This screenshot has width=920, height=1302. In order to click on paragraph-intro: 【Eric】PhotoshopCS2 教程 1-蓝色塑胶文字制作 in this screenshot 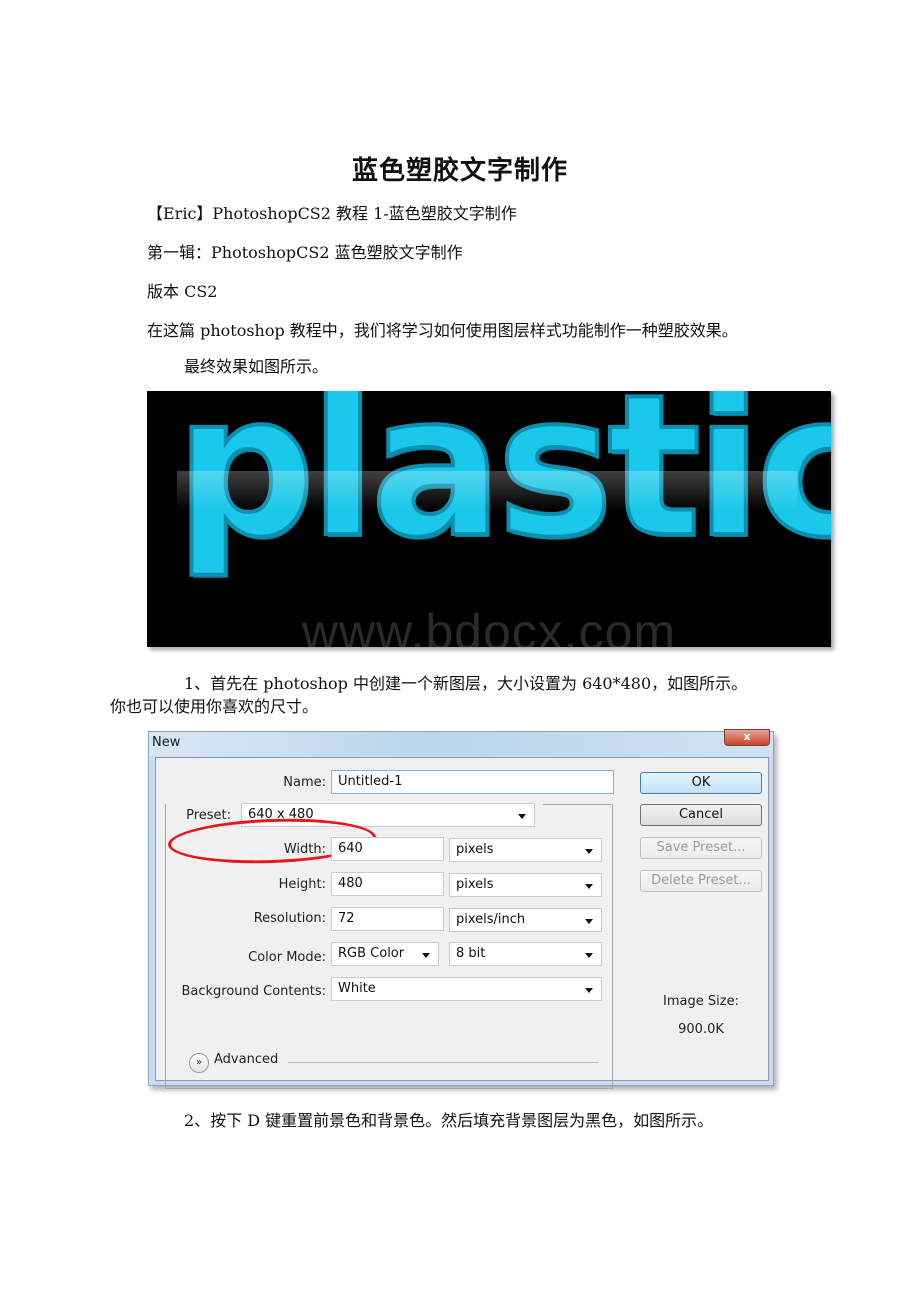, I will do `click(332, 213)`.